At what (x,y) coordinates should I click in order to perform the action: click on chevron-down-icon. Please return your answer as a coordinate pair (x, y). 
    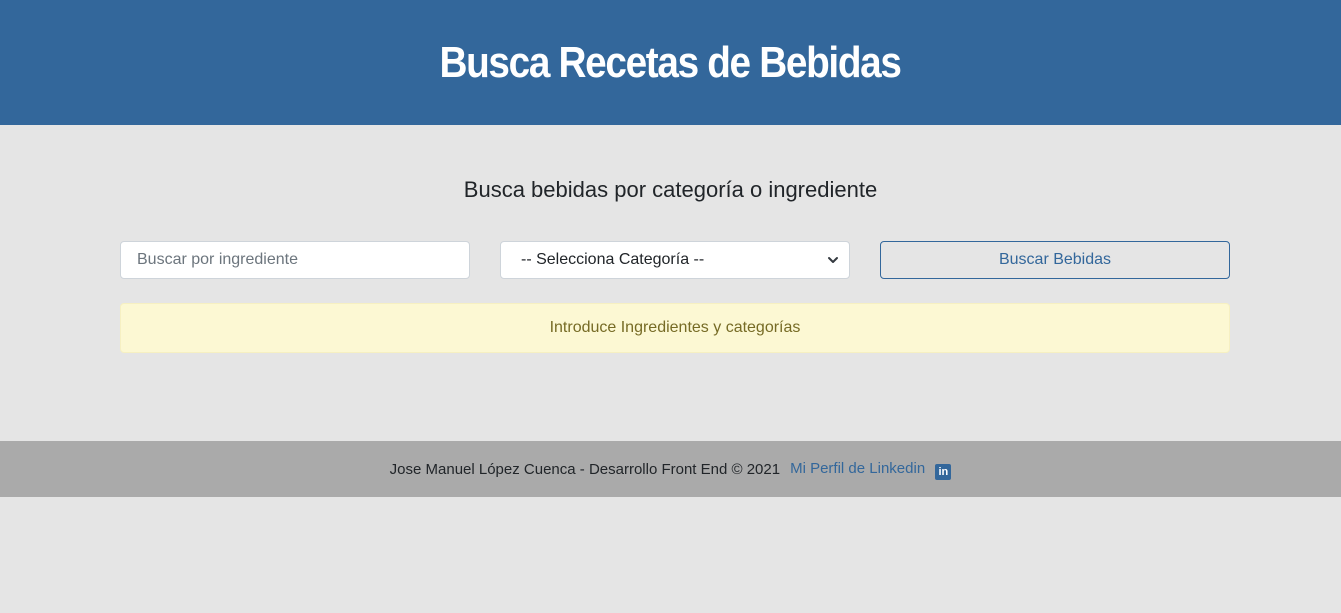
    Looking at the image, I should click on (833, 260).